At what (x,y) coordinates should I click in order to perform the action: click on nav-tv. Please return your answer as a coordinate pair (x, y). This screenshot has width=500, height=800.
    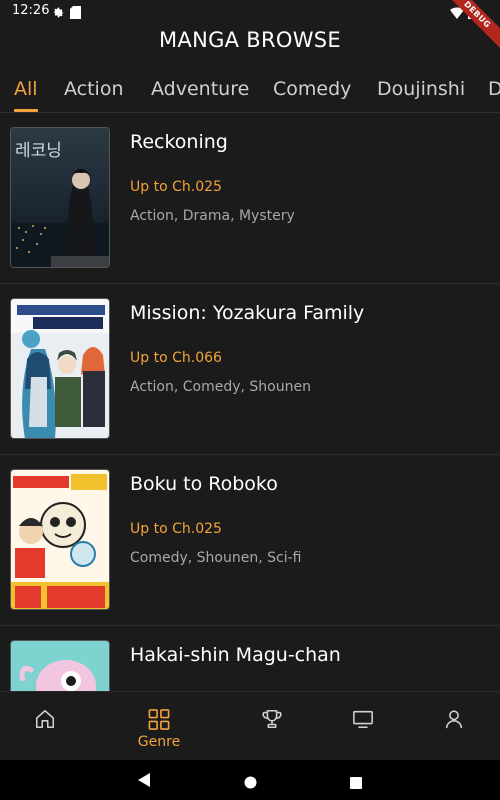
    Looking at the image, I should click on (363, 726).